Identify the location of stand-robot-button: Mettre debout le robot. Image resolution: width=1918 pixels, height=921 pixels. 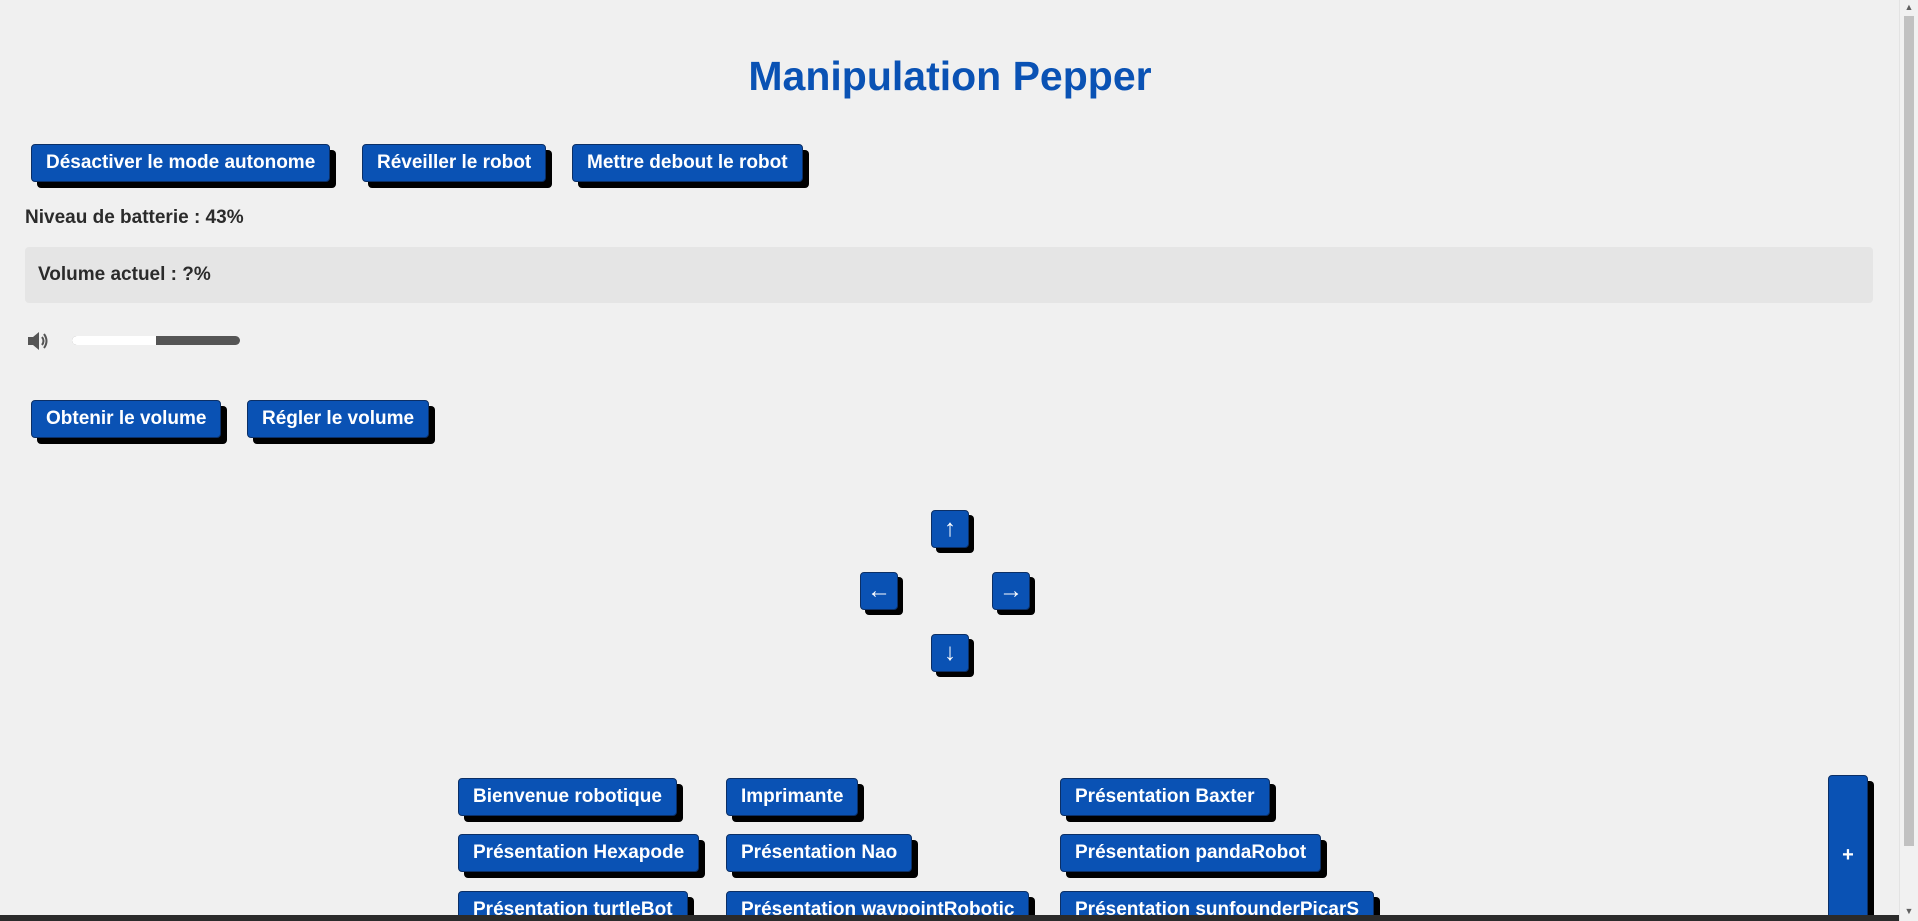
(687, 163).